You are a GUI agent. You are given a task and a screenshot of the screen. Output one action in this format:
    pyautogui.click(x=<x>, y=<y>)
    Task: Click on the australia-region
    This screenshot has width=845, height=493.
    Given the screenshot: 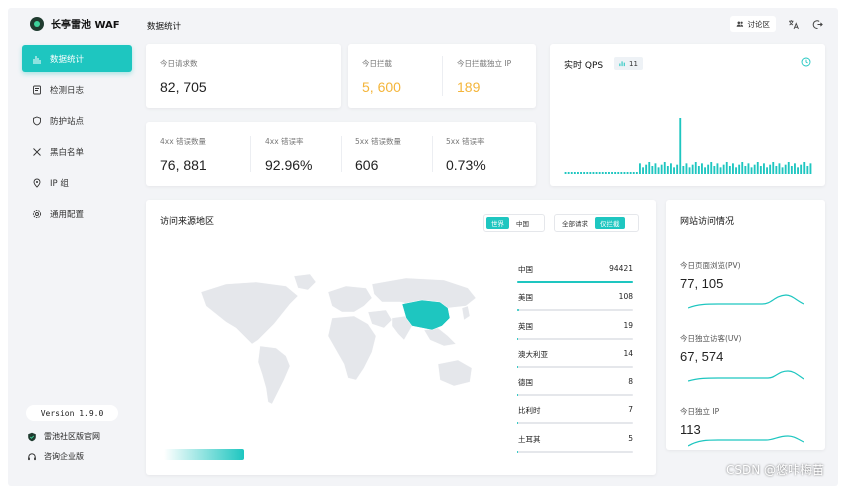 What is the action you would take?
    pyautogui.click(x=455, y=373)
    